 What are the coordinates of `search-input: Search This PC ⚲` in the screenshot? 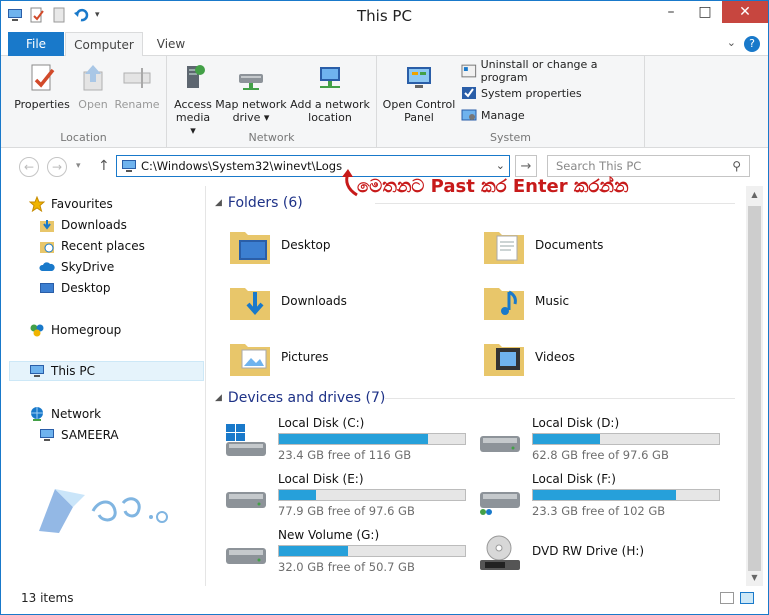 It's located at (648, 166).